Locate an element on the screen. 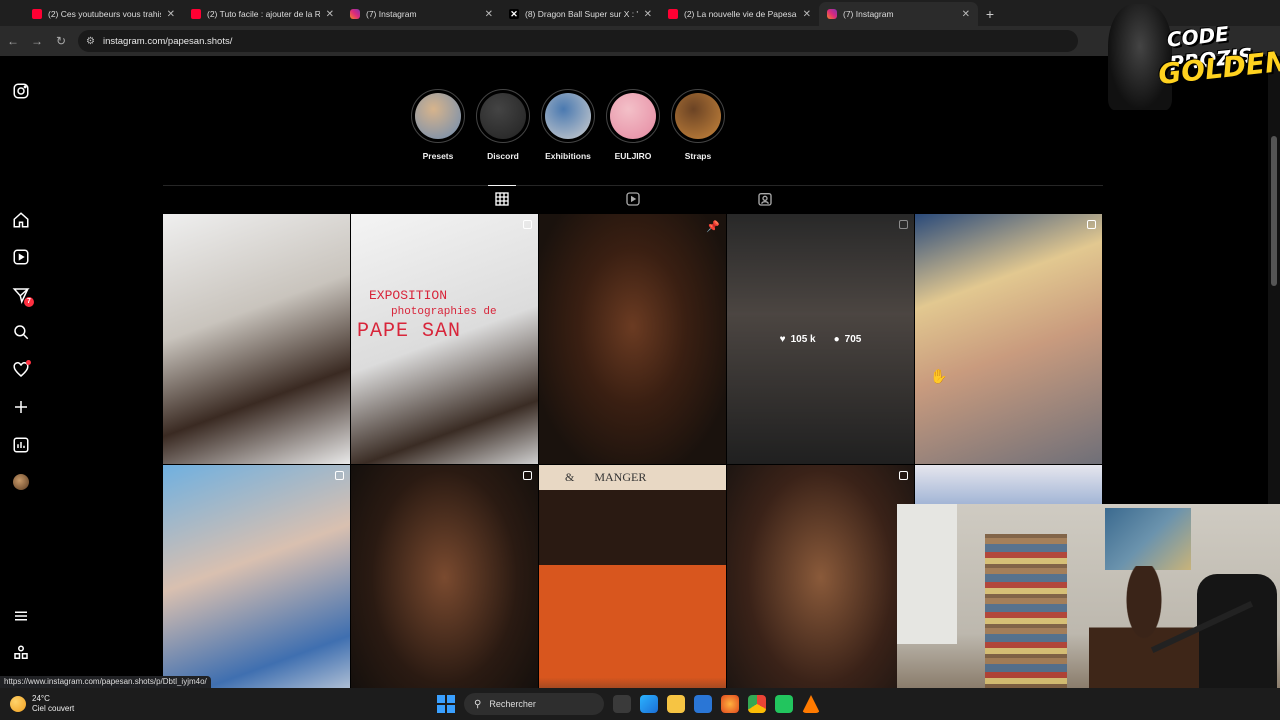  file-explorer-icon is located at coordinates (676, 704).